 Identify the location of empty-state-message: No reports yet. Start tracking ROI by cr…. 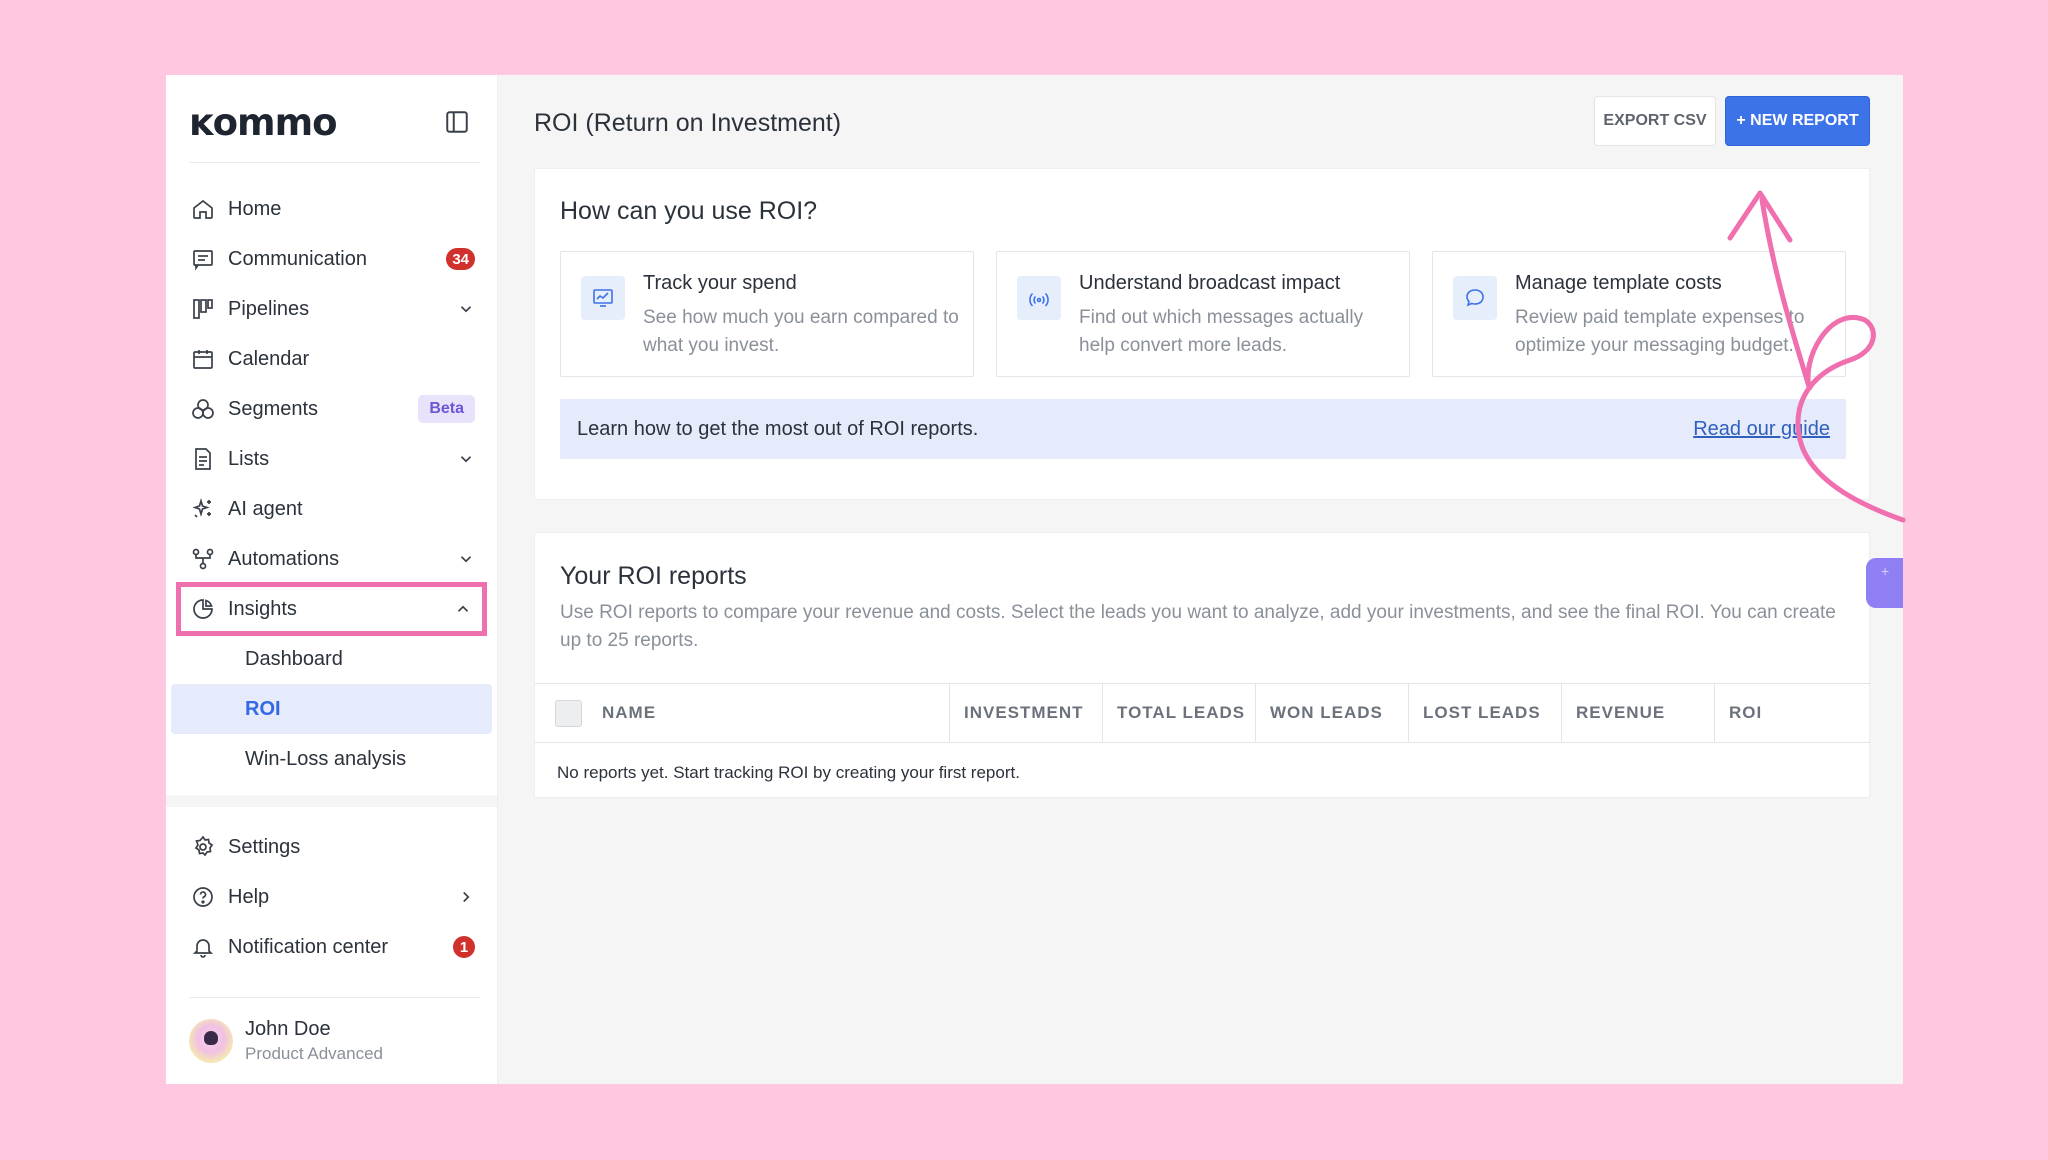
(788, 772).